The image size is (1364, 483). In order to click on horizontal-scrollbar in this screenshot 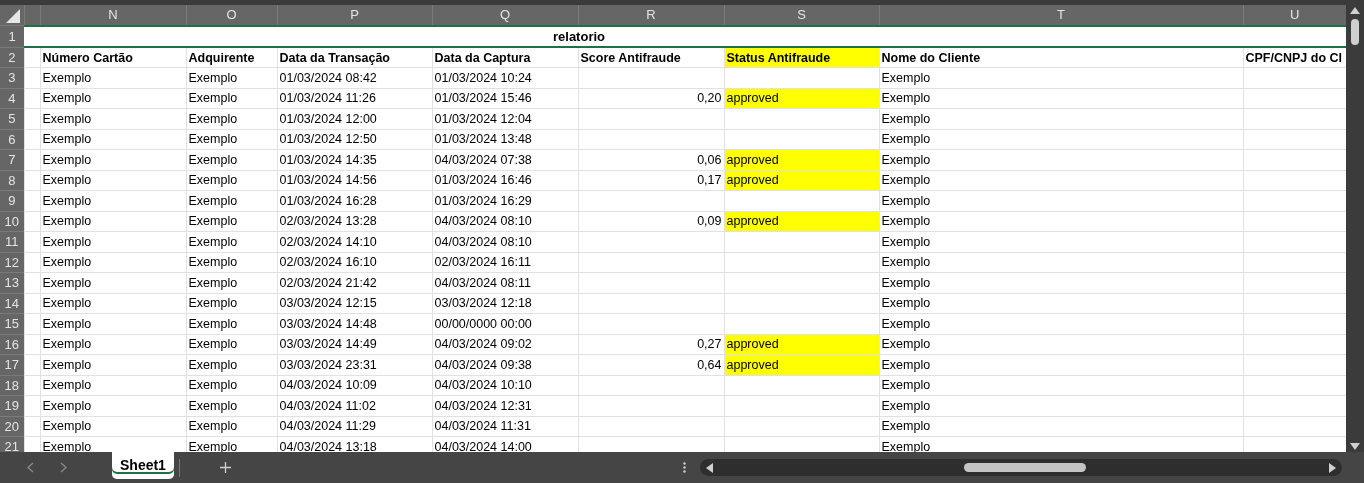, I will do `click(1020, 467)`.